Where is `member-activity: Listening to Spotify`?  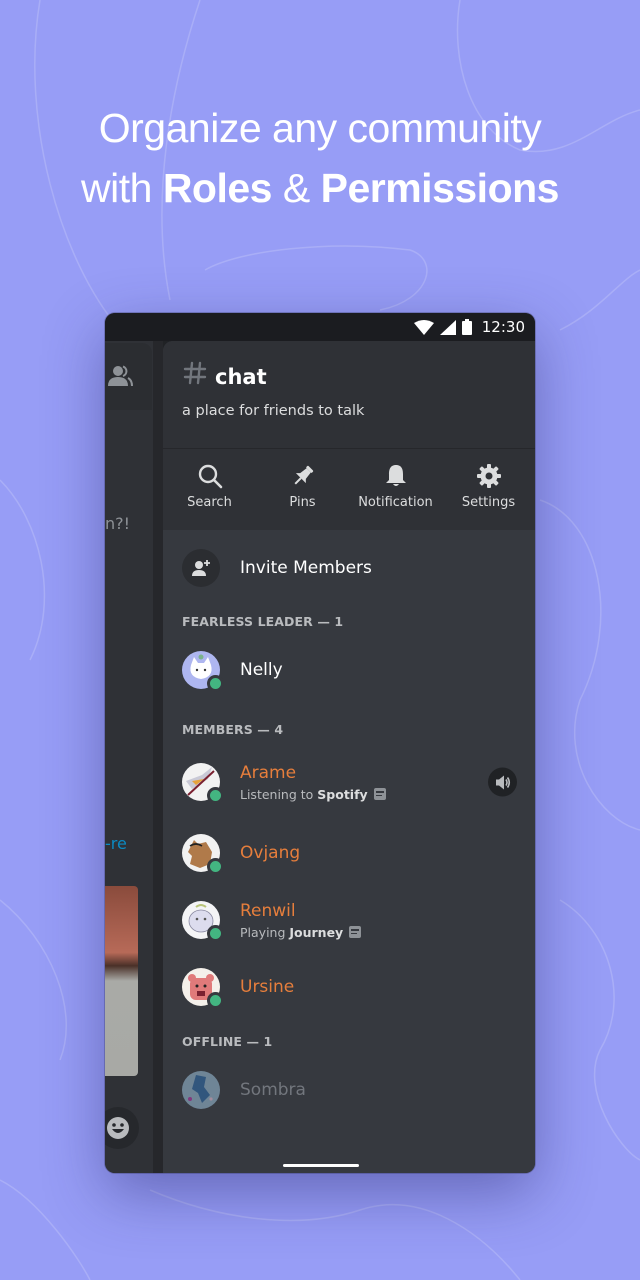
member-activity: Listening to Spotify is located at coordinates (313, 794).